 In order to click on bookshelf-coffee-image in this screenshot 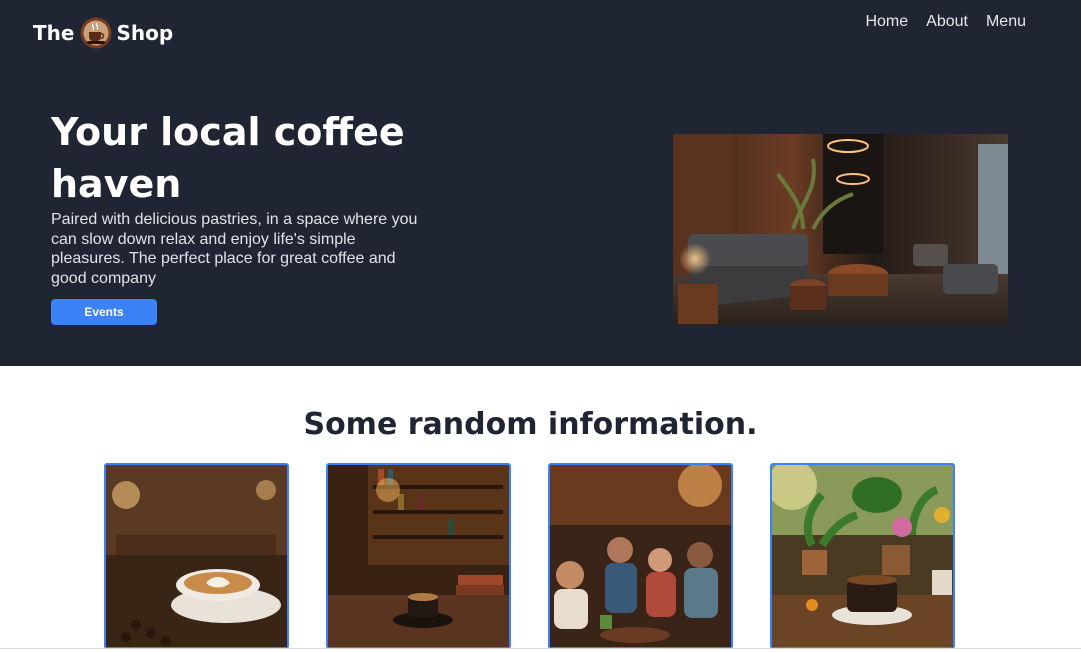, I will do `click(418, 556)`.